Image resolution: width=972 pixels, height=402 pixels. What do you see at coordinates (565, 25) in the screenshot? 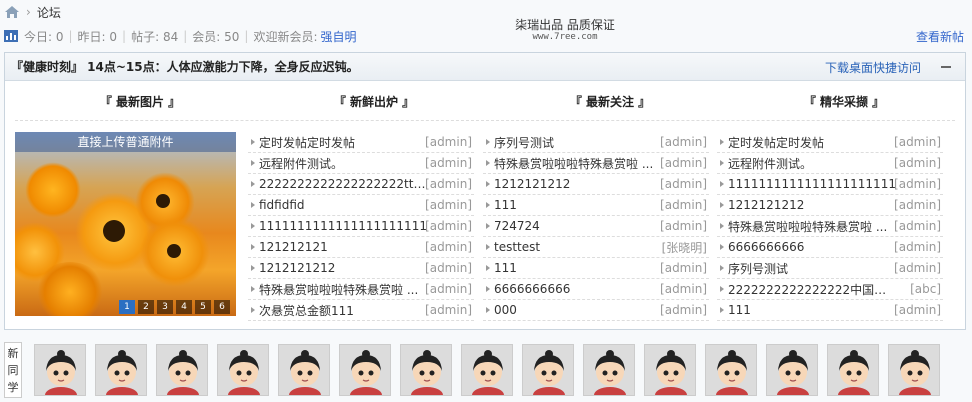
I see `brand-main-text: 柒瑞出品 品质保证` at bounding box center [565, 25].